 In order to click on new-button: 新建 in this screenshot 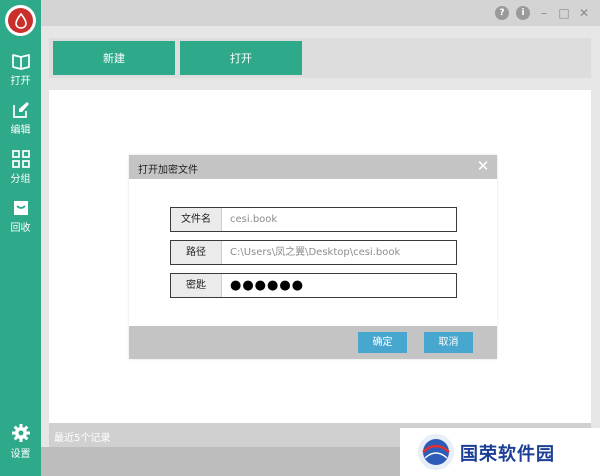, I will do `click(114, 58)`.